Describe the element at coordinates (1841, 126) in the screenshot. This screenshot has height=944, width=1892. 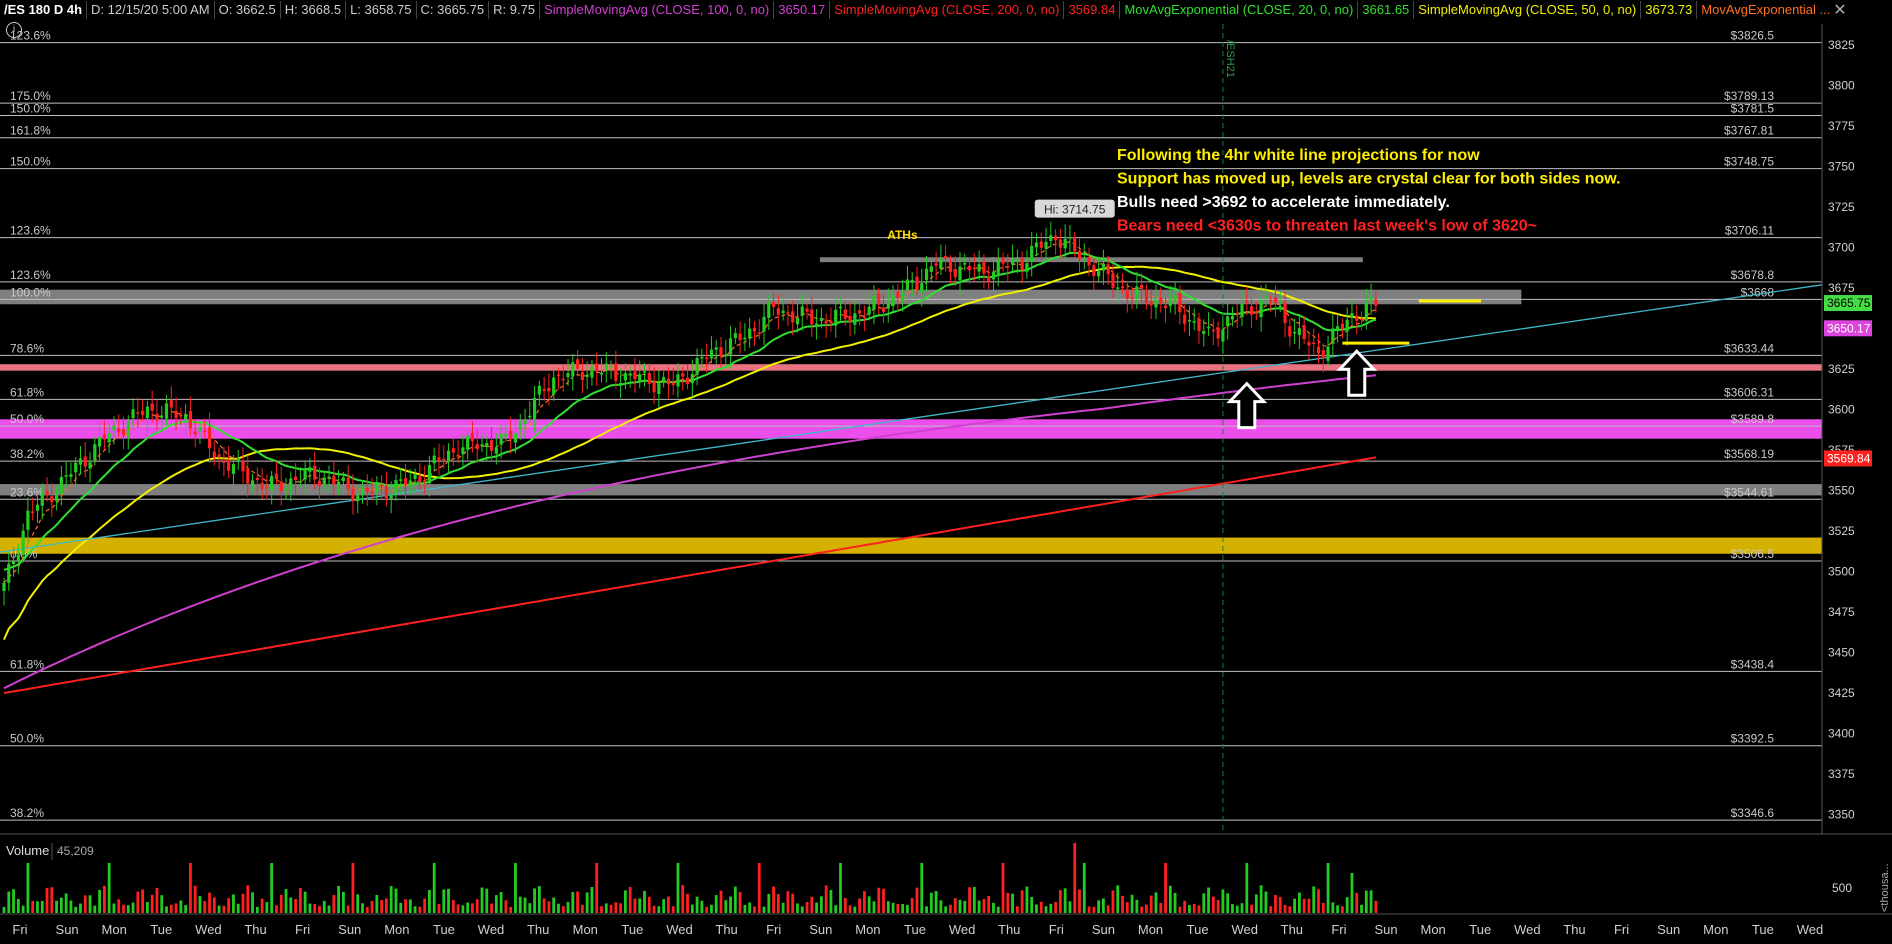
I see `price-tick-label: 3775` at that location.